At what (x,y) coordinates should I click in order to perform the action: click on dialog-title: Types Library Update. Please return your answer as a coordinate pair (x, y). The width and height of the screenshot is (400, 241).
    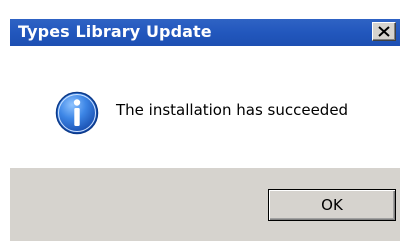
    Looking at the image, I should click on (115, 31).